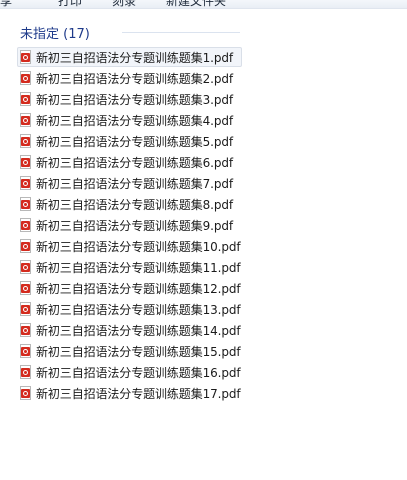 Image resolution: width=407 pixels, height=480 pixels. Describe the element at coordinates (181, 32) in the screenshot. I see `group-divider` at that location.